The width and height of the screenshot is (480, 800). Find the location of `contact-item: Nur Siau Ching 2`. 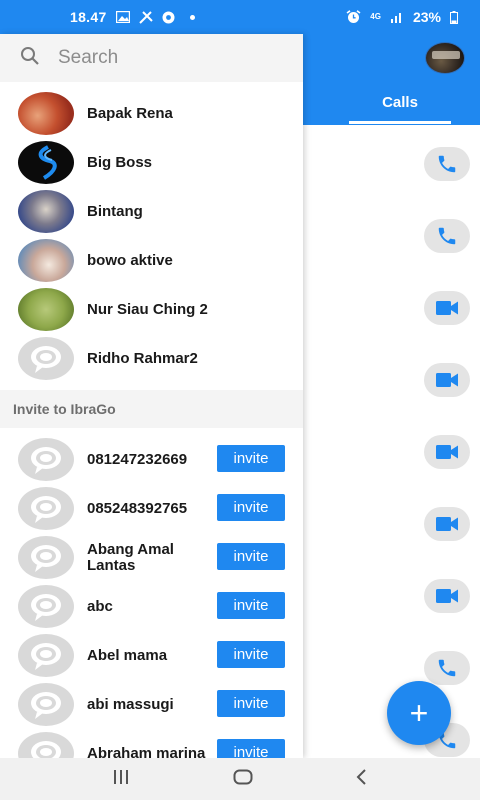

contact-item: Nur Siau Ching 2 is located at coordinates (151, 309).